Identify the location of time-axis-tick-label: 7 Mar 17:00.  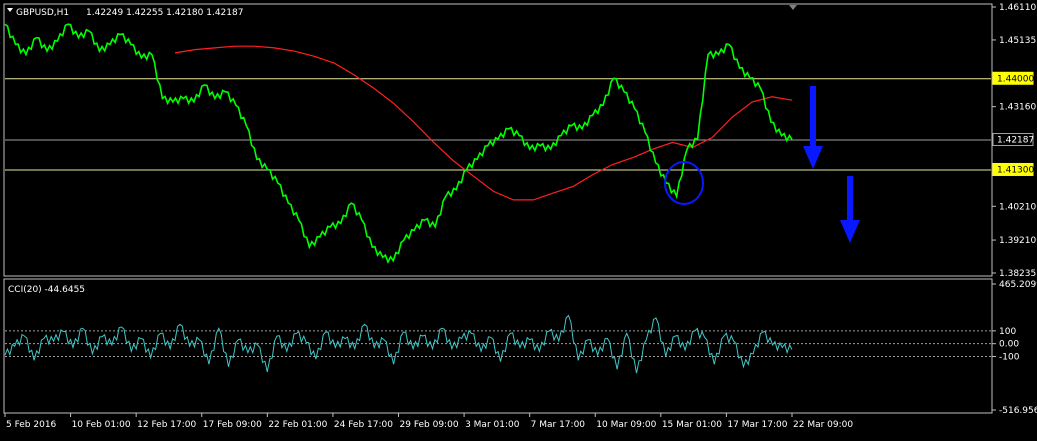
(558, 425).